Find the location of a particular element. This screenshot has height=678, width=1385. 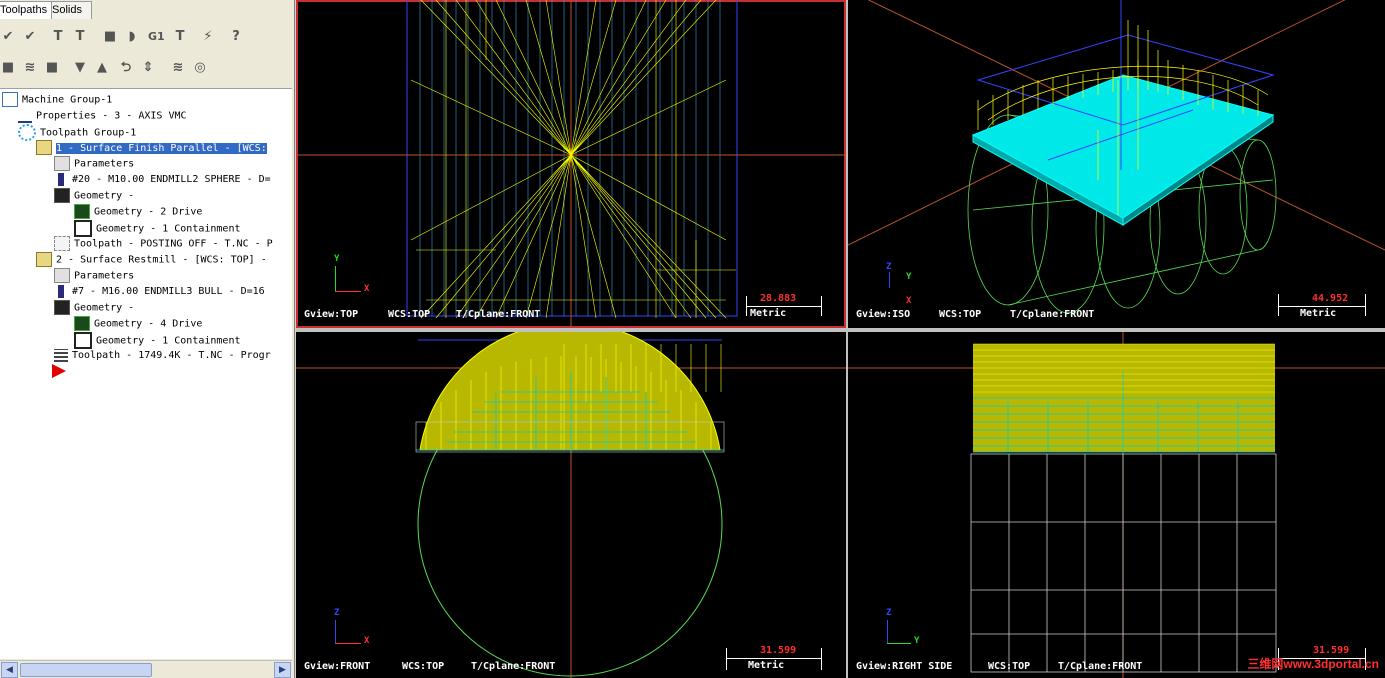

select-all-icon: ✔ is located at coordinates (8, 37).